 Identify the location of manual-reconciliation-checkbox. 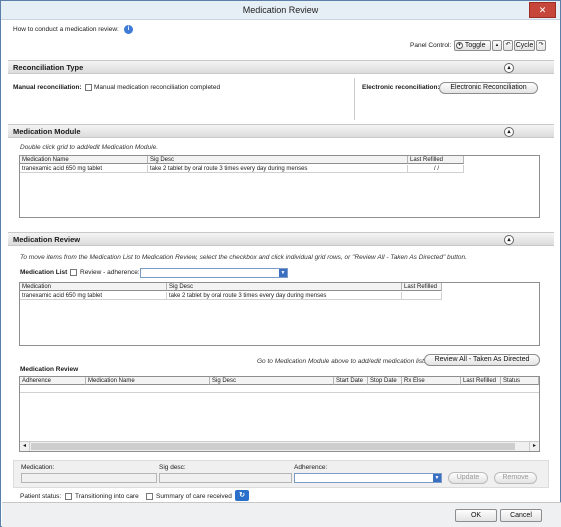
(88, 87).